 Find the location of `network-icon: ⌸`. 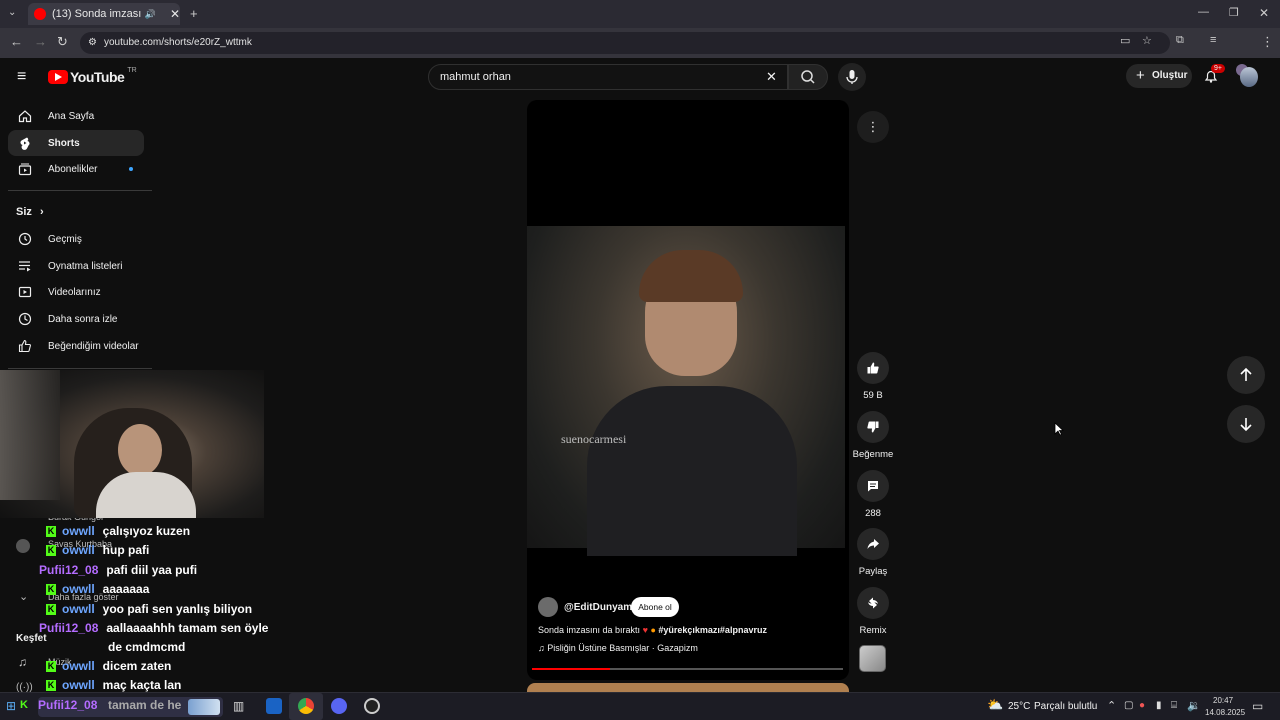

network-icon: ⌸ is located at coordinates (1174, 705).